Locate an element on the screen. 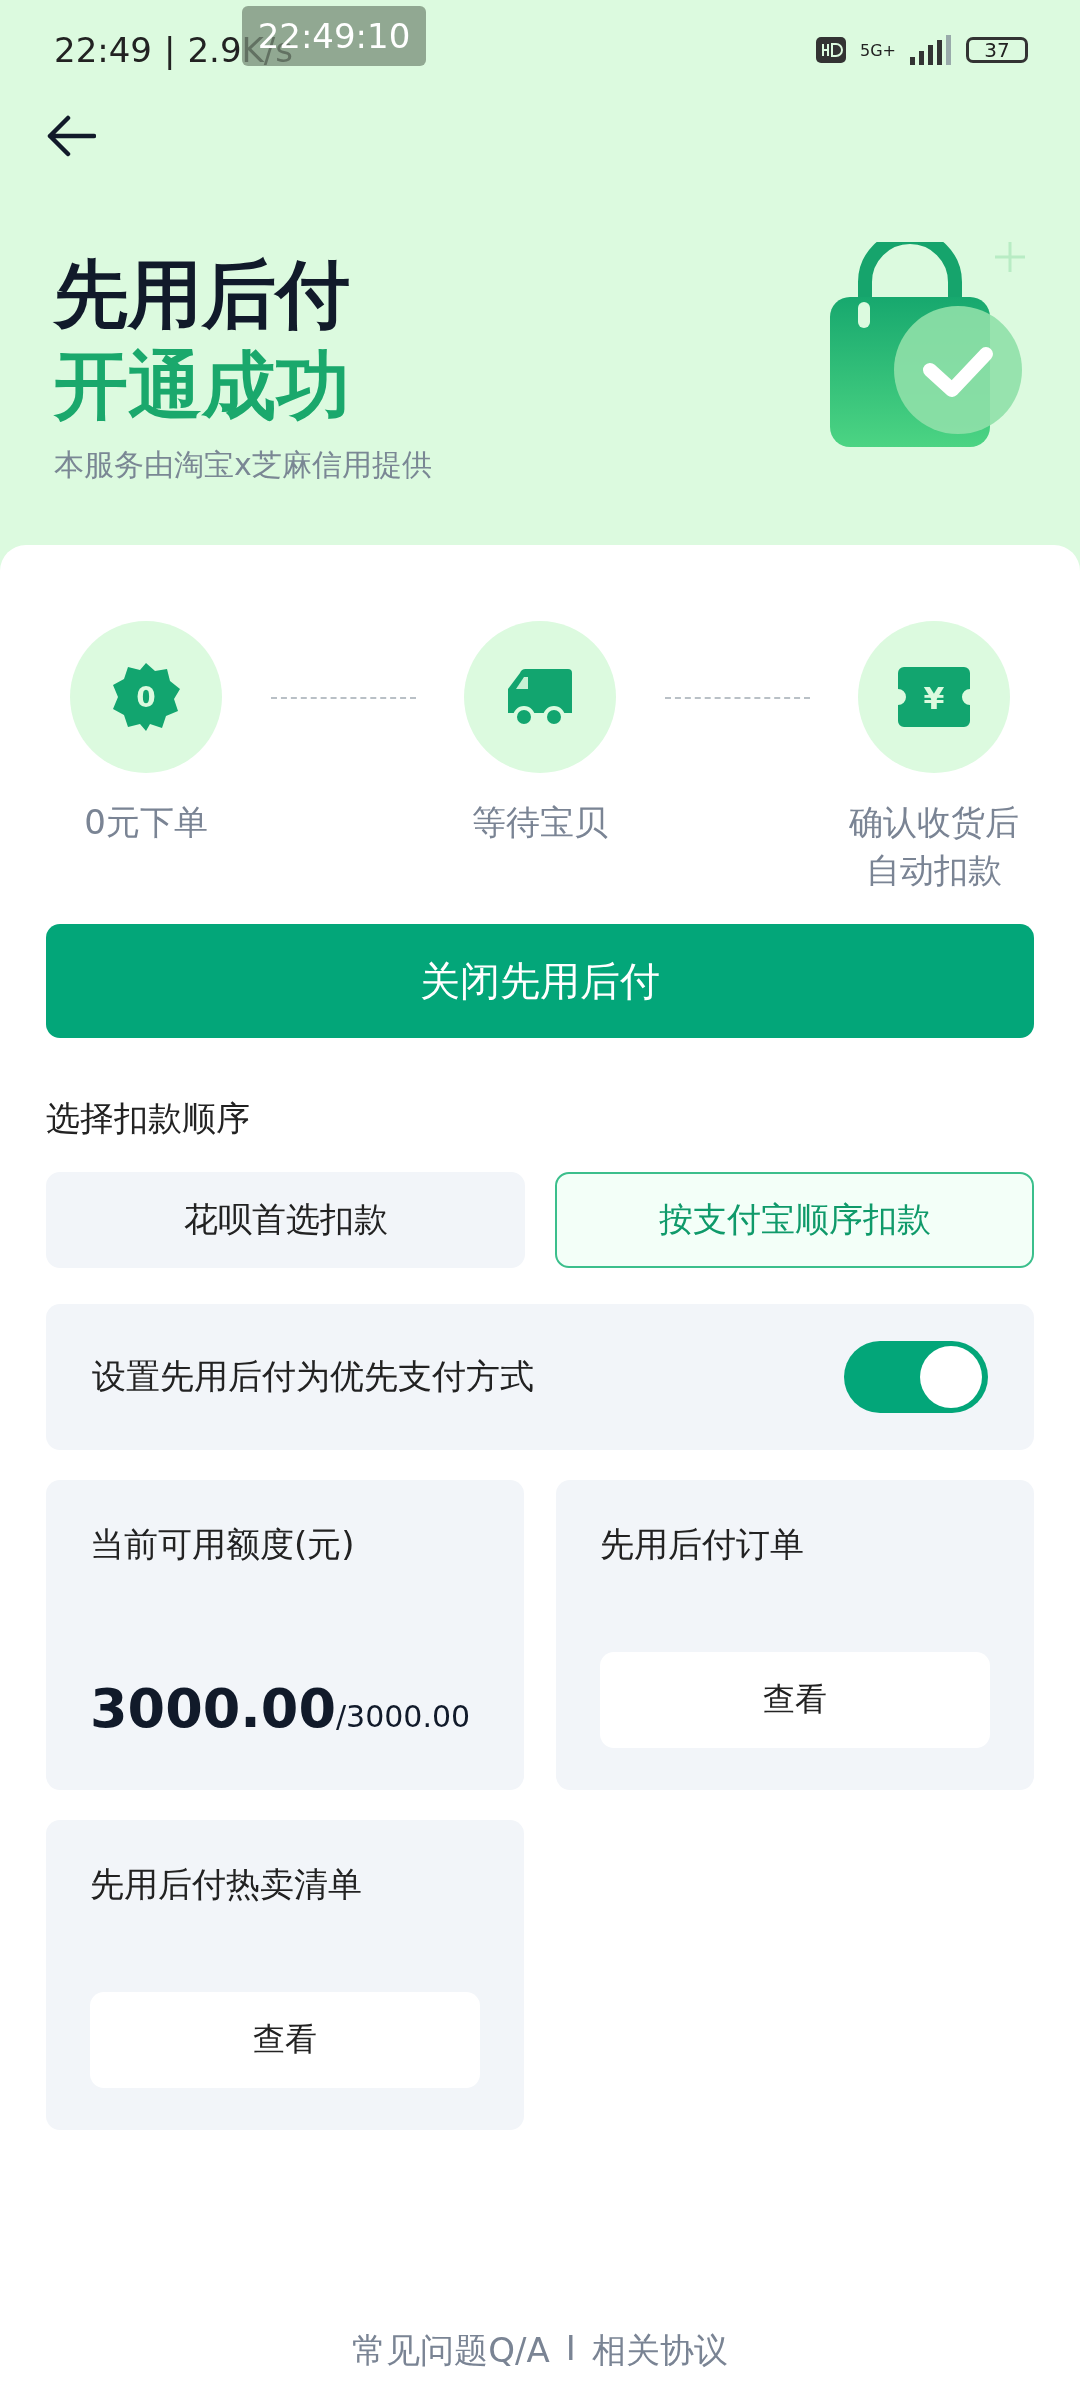 The image size is (1080, 2400). payment-order-option: 花呗首选扣款 is located at coordinates (285, 1220).